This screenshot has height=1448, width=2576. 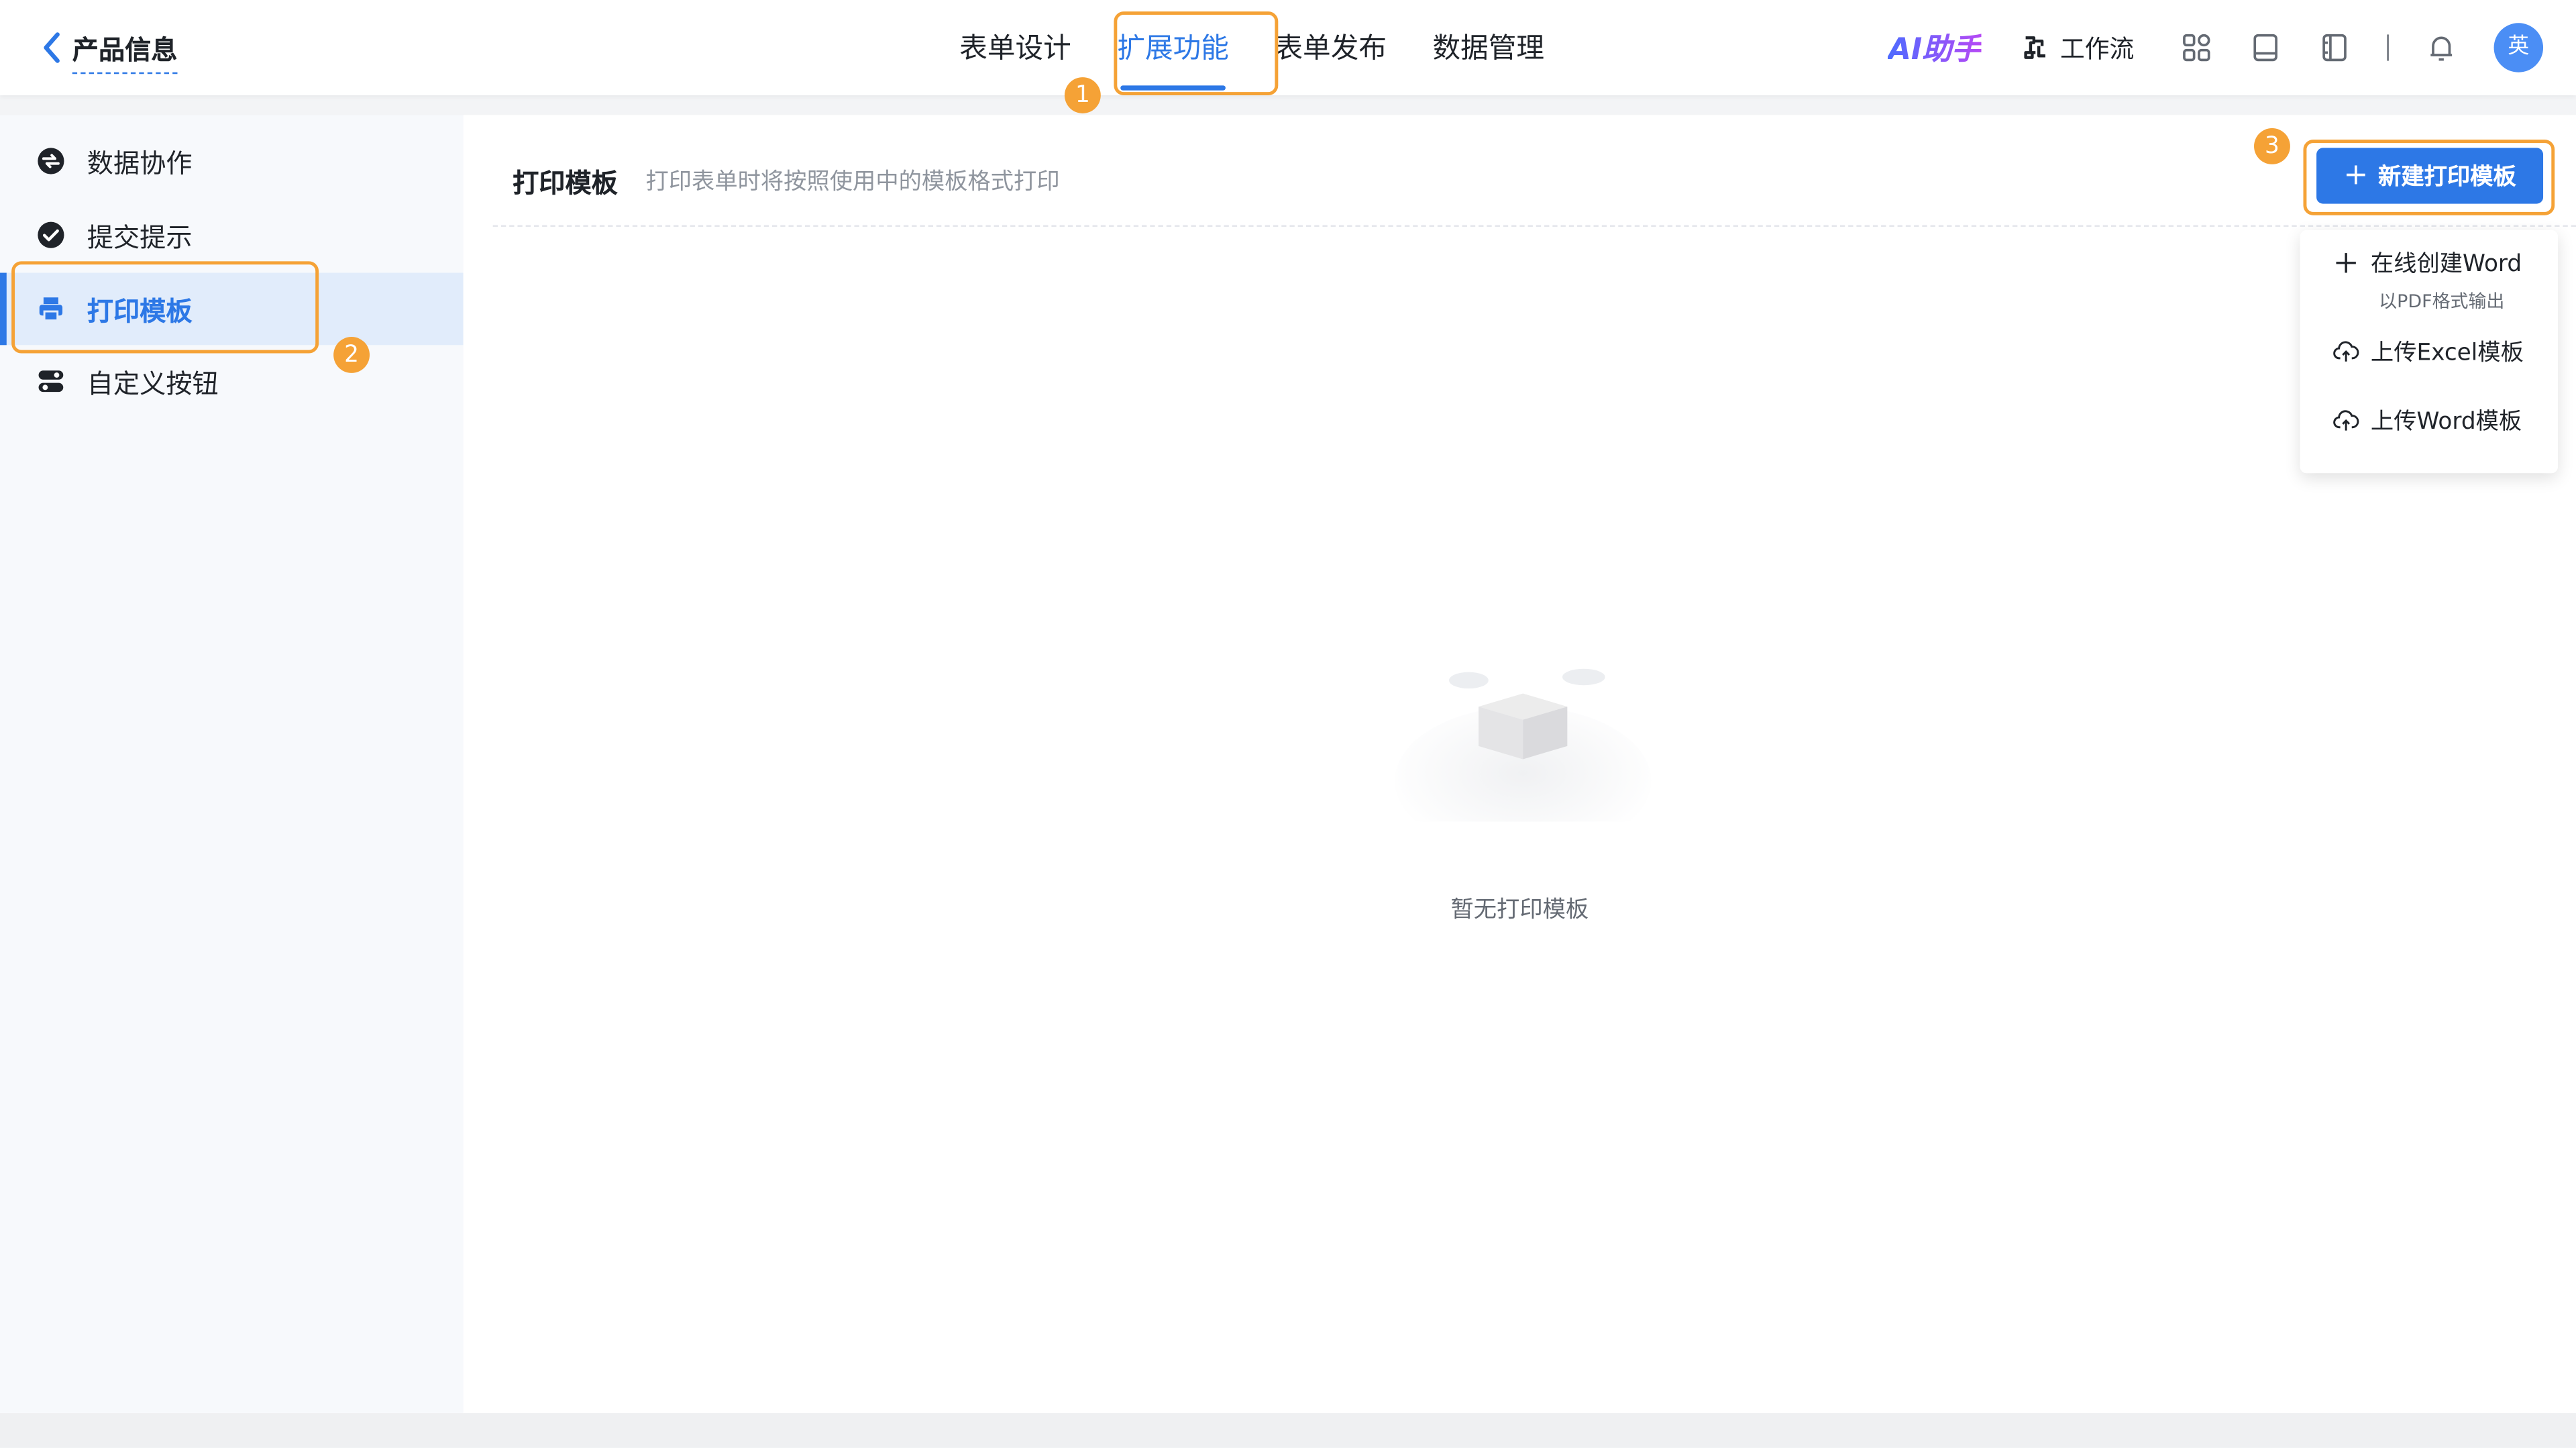 What do you see at coordinates (52, 47) in the screenshot?
I see `chevron-left-icon` at bounding box center [52, 47].